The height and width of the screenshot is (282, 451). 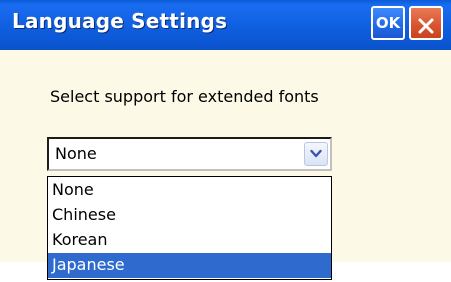 I want to click on window-title: Language Settings, so click(x=120, y=21).